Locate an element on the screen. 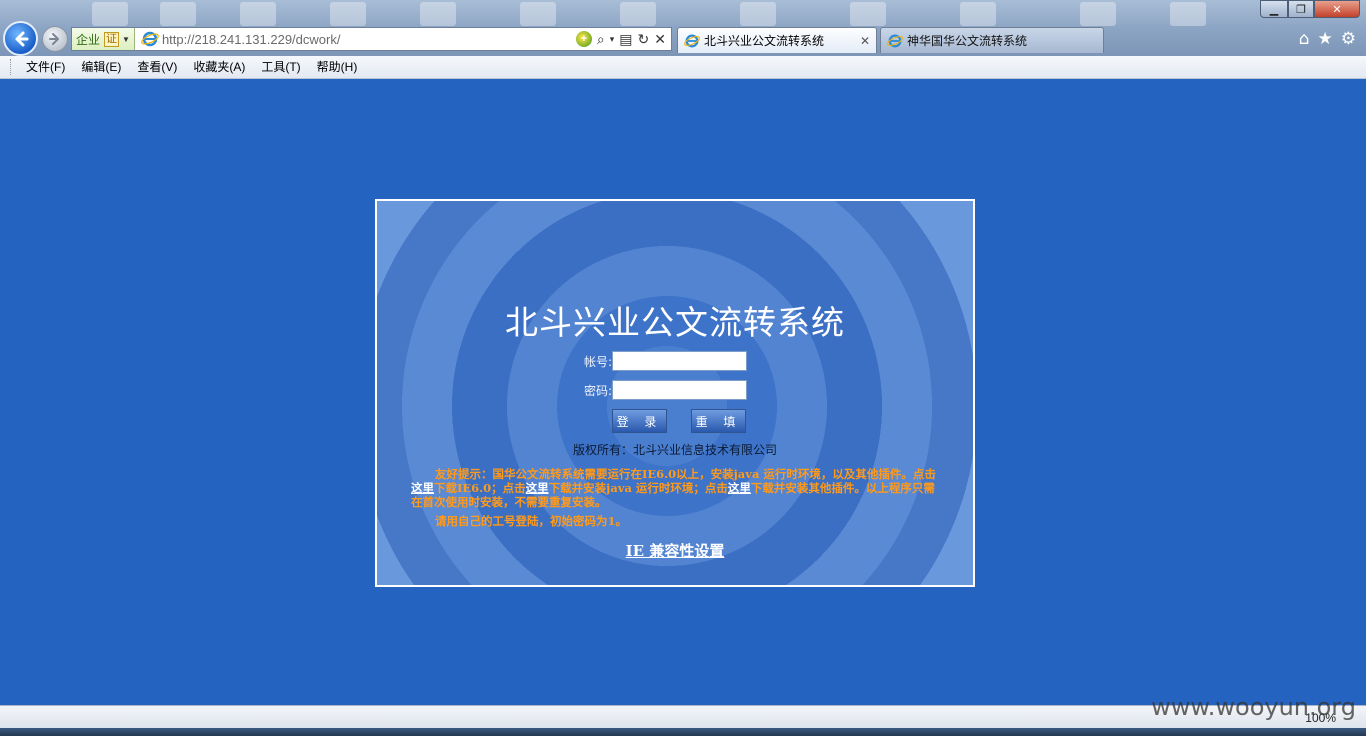 The image size is (1366, 736). password-row: 密码: is located at coordinates (657, 390).